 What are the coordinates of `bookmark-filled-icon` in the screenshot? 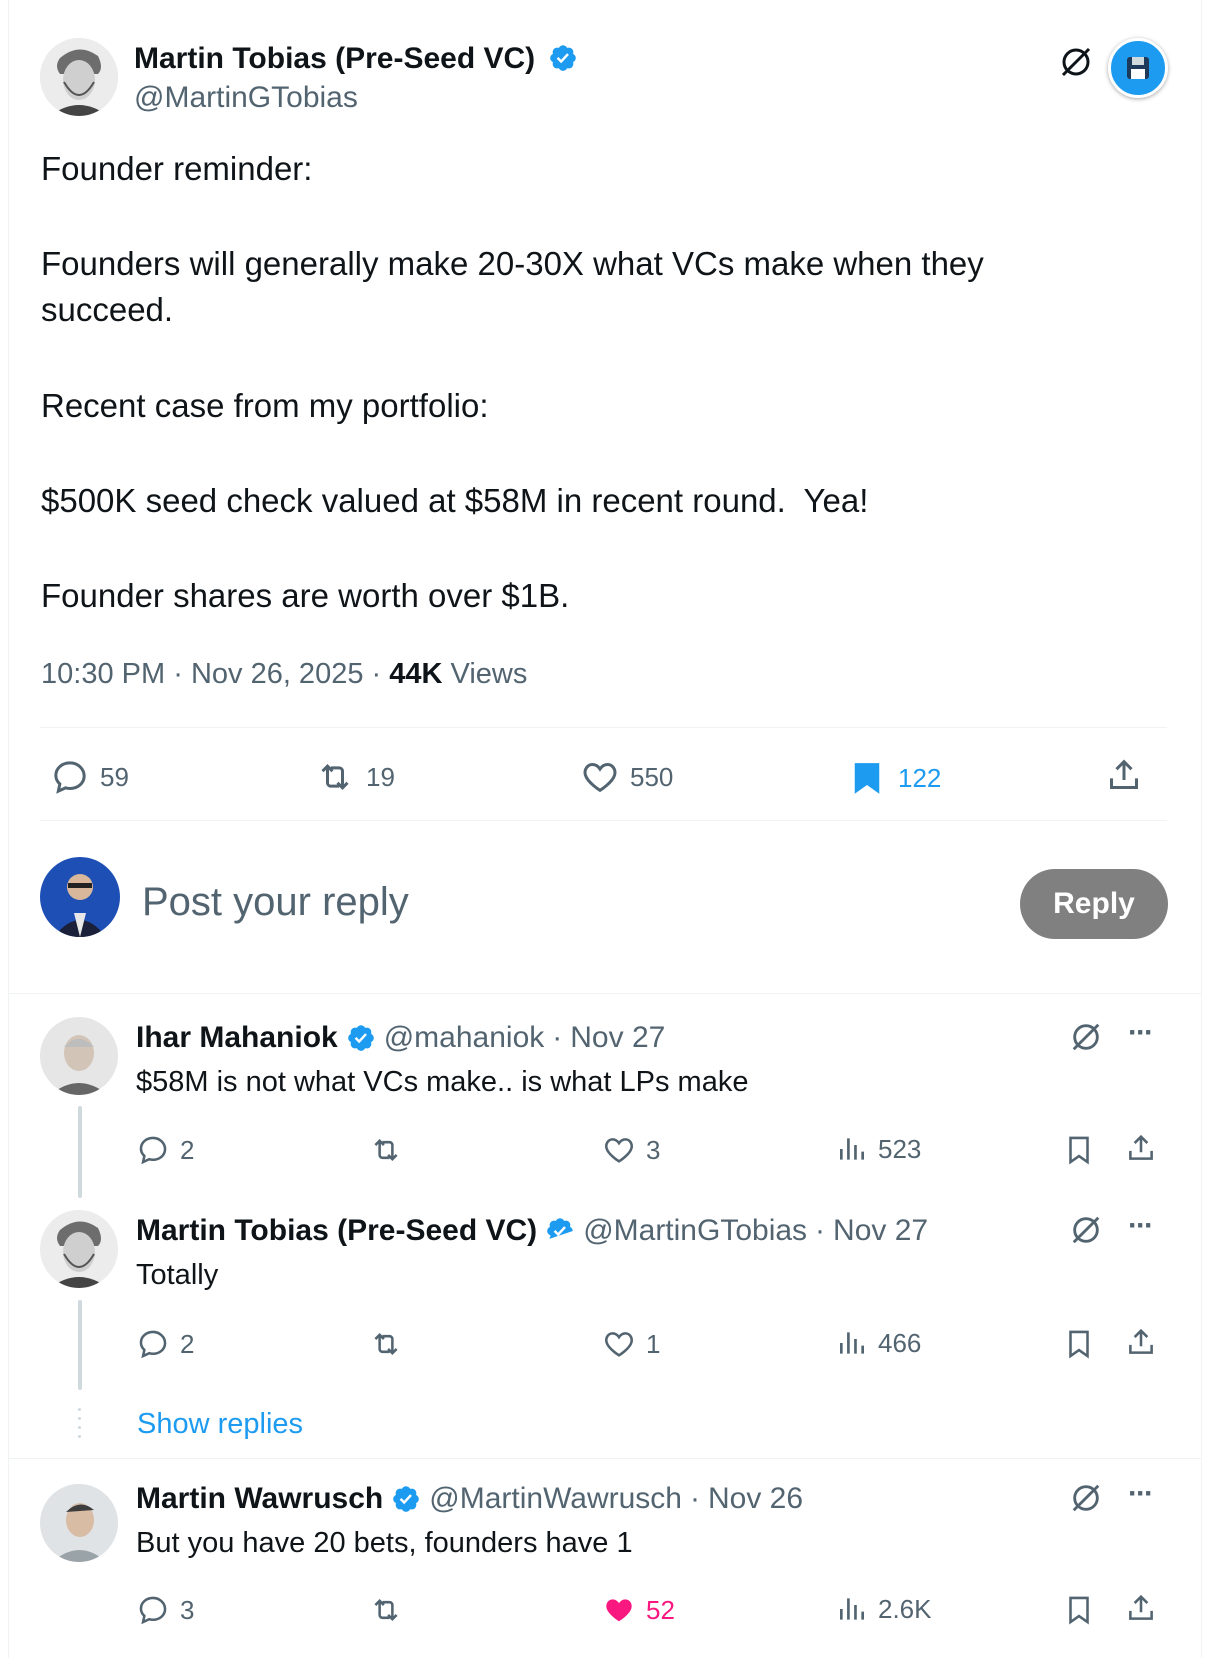 It's located at (867, 778).